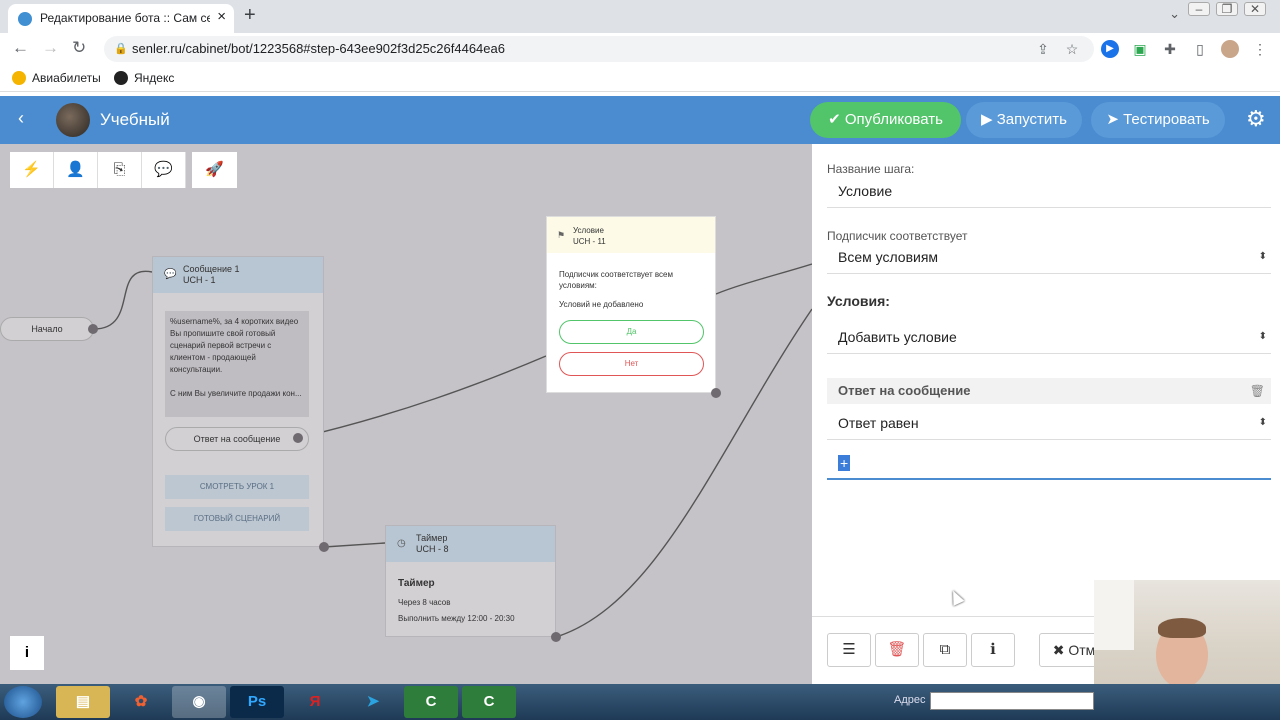  Describe the element at coordinates (83, 702) in the screenshot. I see `file-explorer-icon: ▤` at that location.